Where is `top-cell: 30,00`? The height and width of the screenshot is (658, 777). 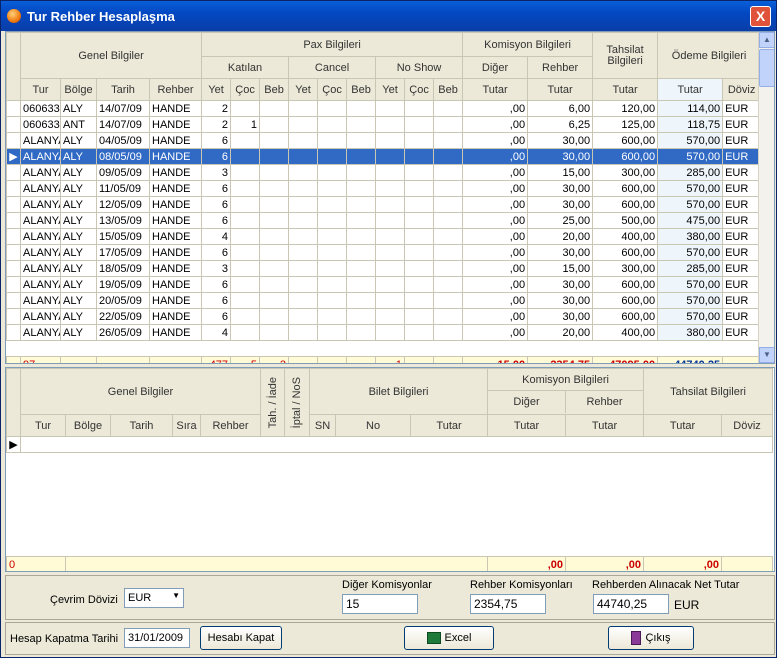 top-cell: 30,00 is located at coordinates (560, 252).